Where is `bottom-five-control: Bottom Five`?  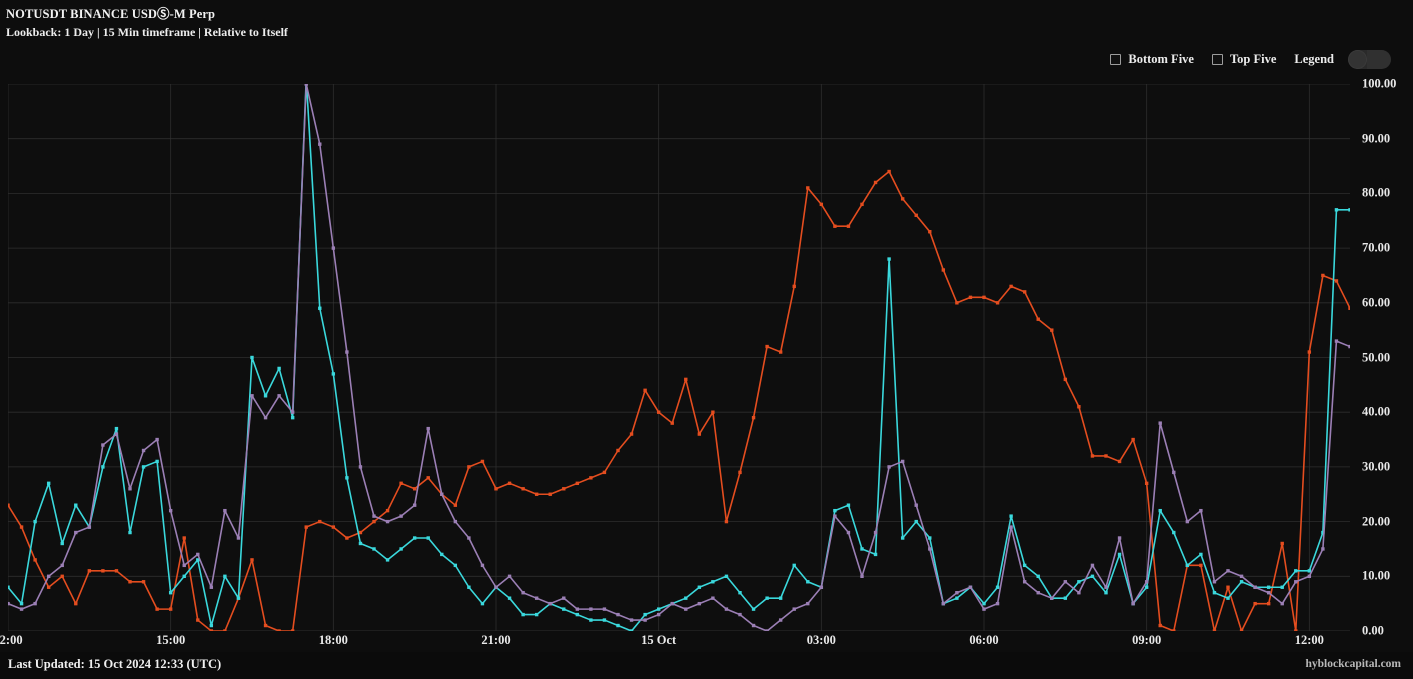
bottom-five-control: Bottom Five is located at coordinates (1152, 59).